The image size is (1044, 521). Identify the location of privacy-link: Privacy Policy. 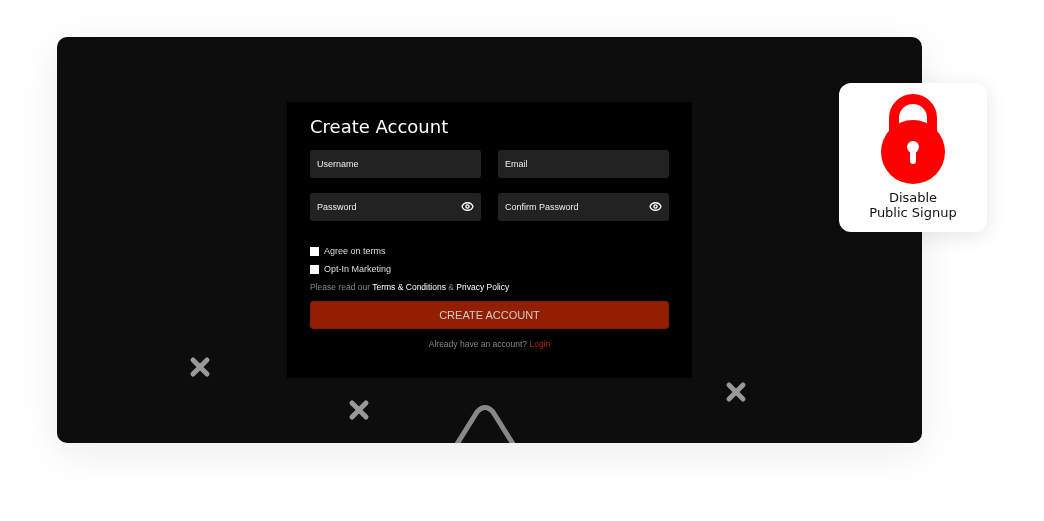
(483, 287).